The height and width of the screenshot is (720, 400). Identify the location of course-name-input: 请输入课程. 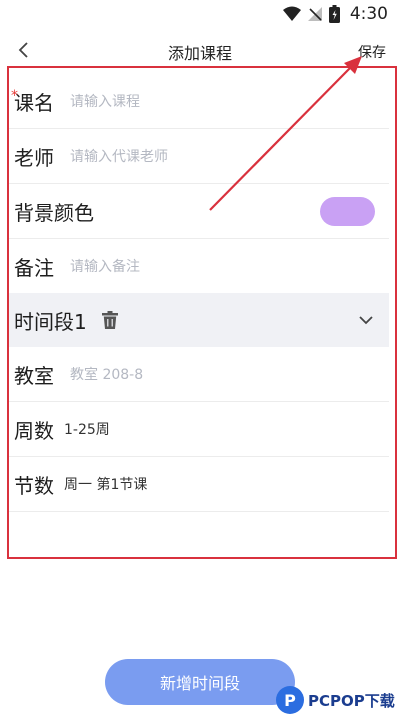
(105, 101).